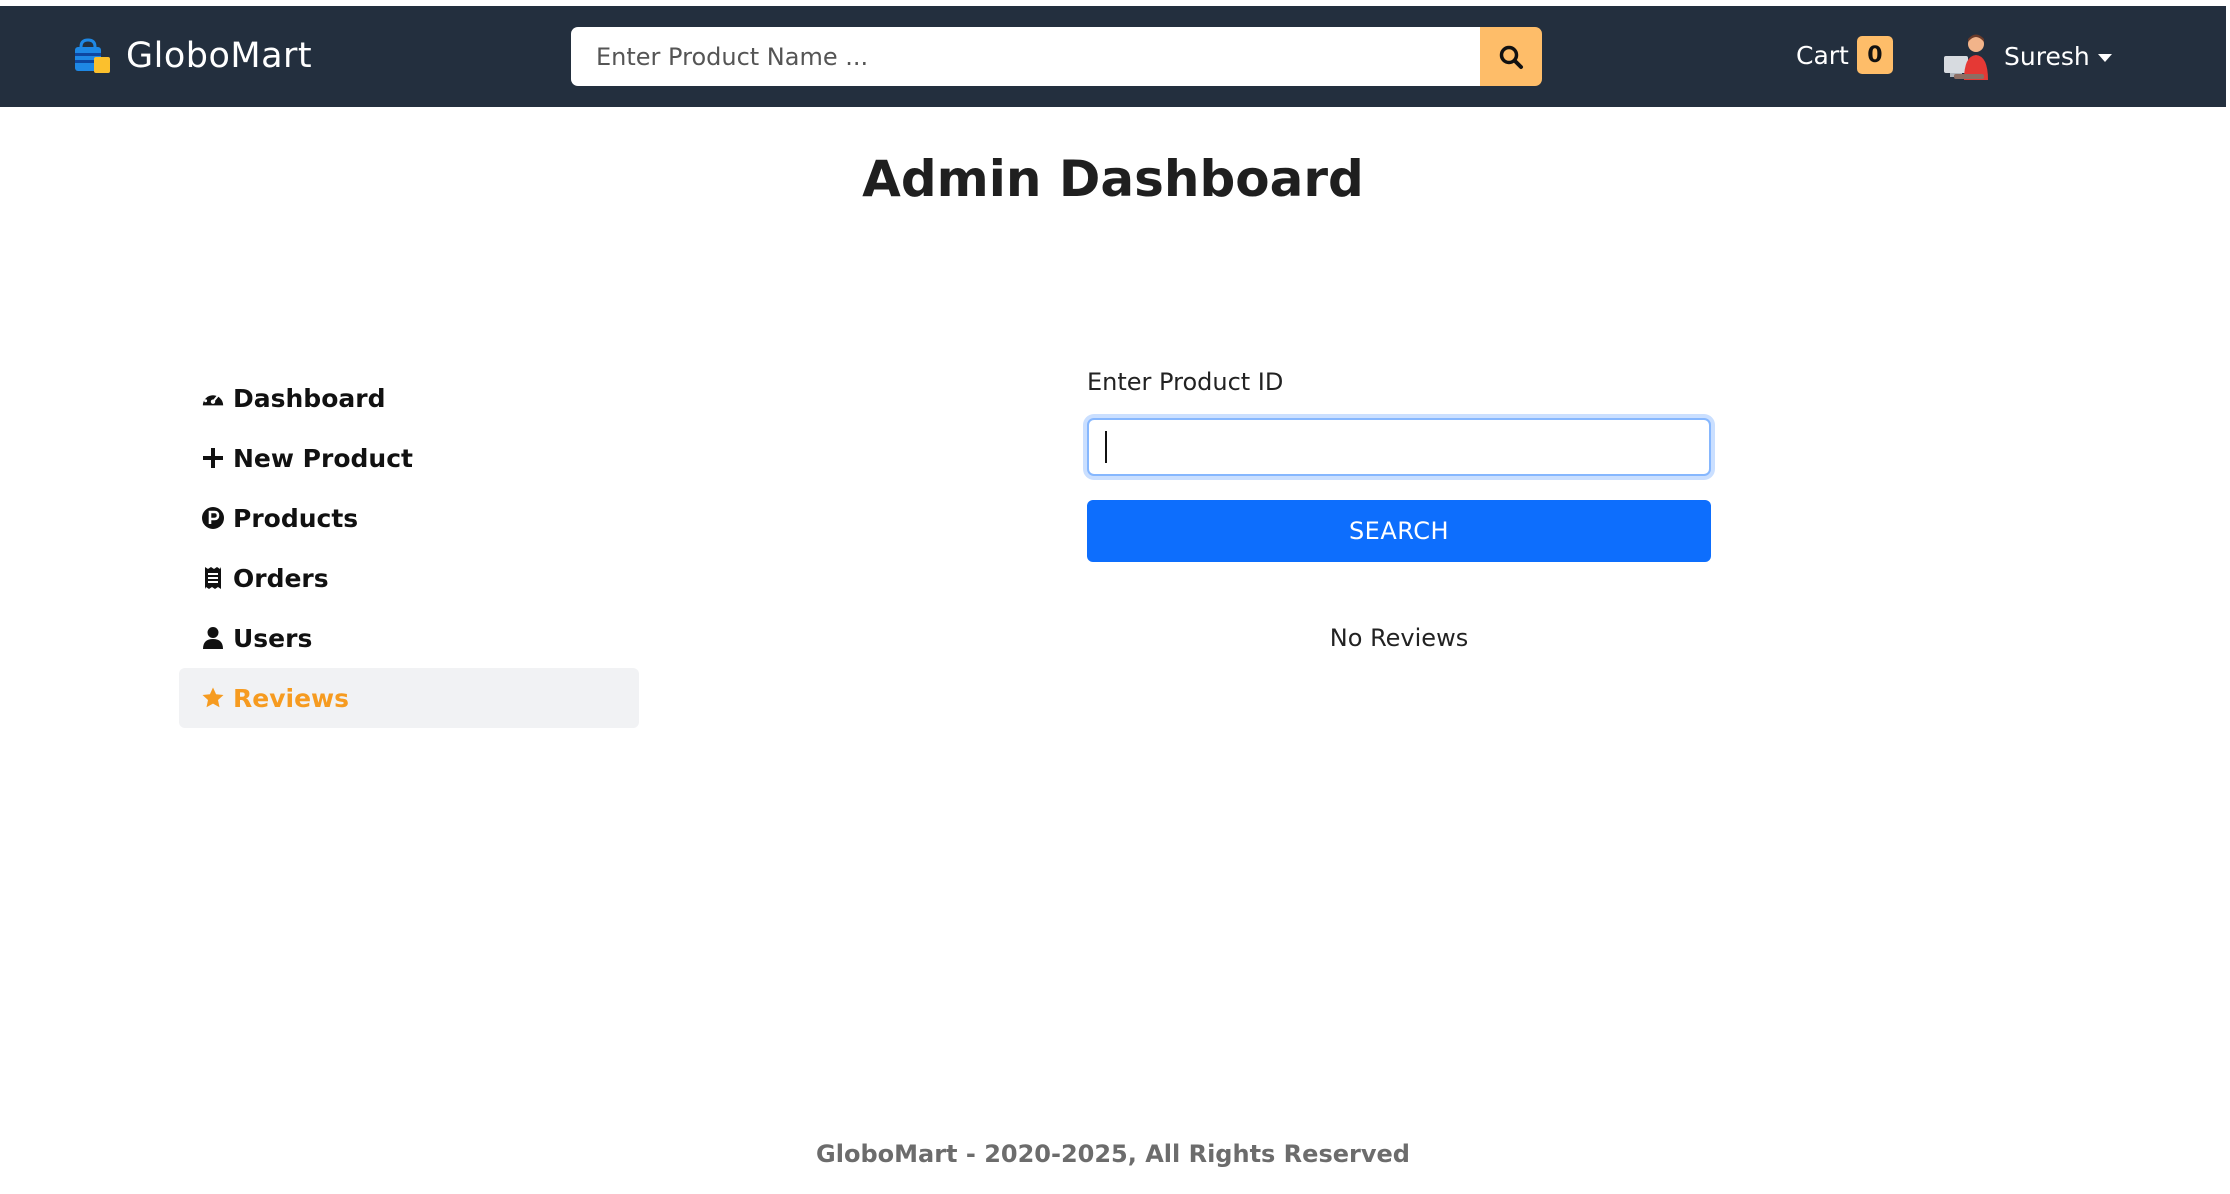 Image resolution: width=2230 pixels, height=1194 pixels. I want to click on sidebar-item-dashboard: Dashboard, so click(409, 398).